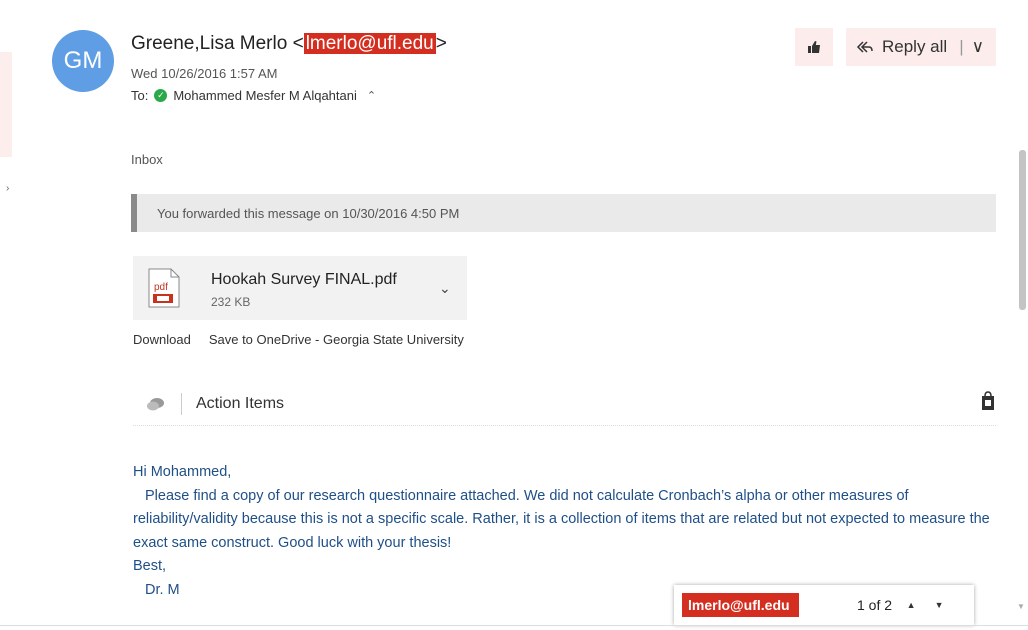 The width and height of the screenshot is (1028, 630). Describe the element at coordinates (181, 404) in the screenshot. I see `divider` at that location.